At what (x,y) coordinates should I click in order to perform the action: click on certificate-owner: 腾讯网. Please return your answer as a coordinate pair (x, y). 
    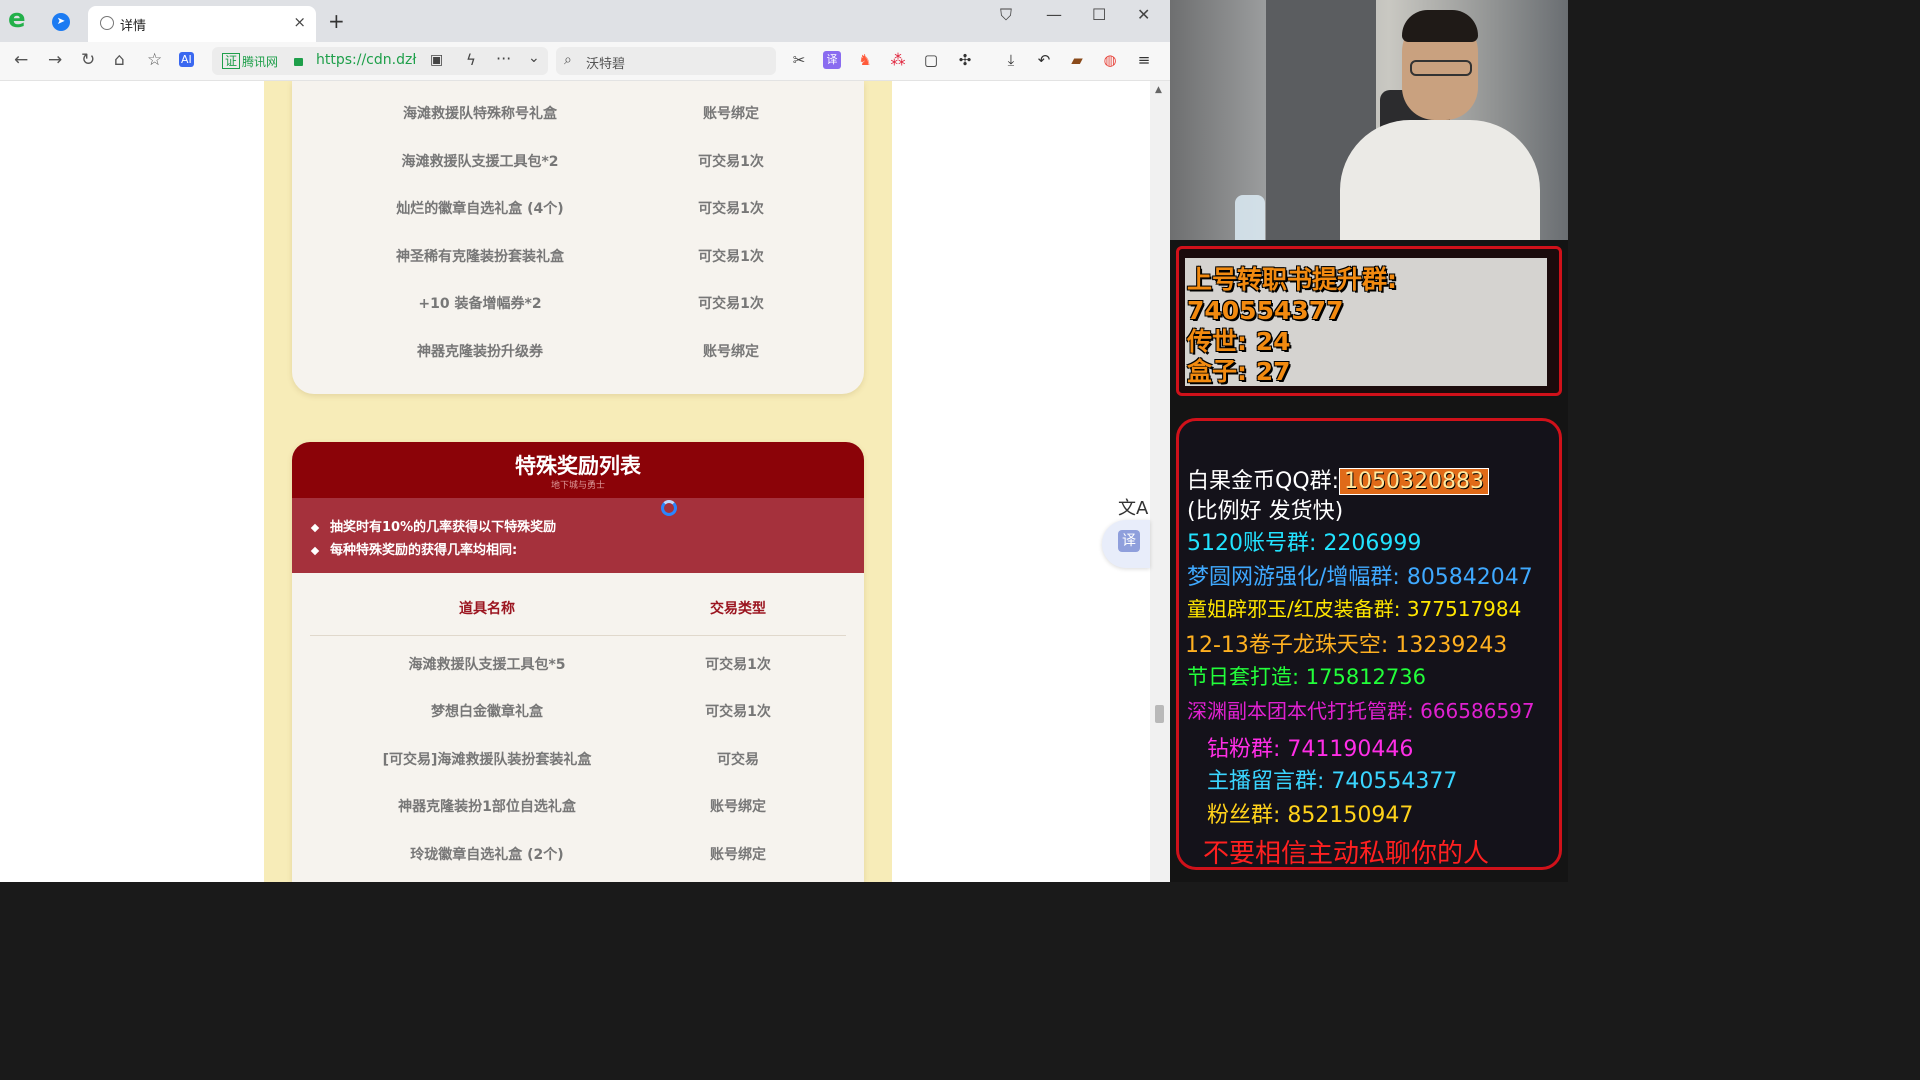
    Looking at the image, I should click on (260, 62).